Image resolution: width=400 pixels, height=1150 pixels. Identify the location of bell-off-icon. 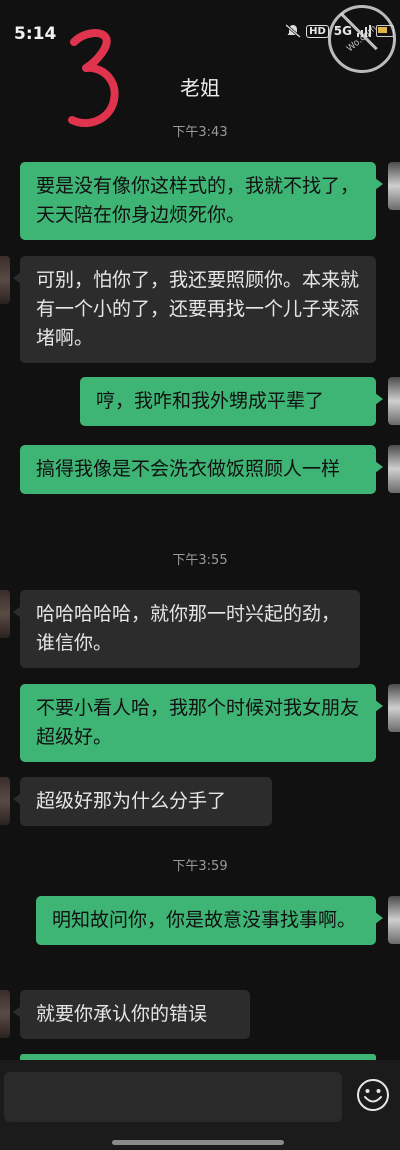
(293, 31).